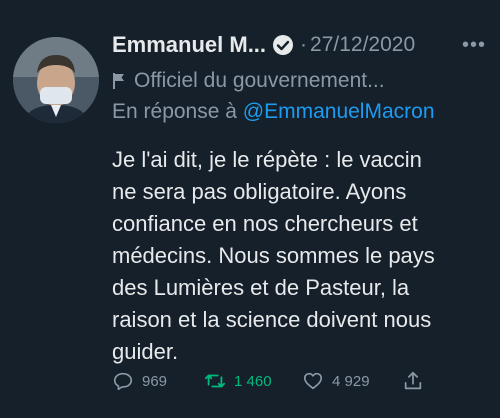  I want to click on like-count: 4 929, so click(351, 381).